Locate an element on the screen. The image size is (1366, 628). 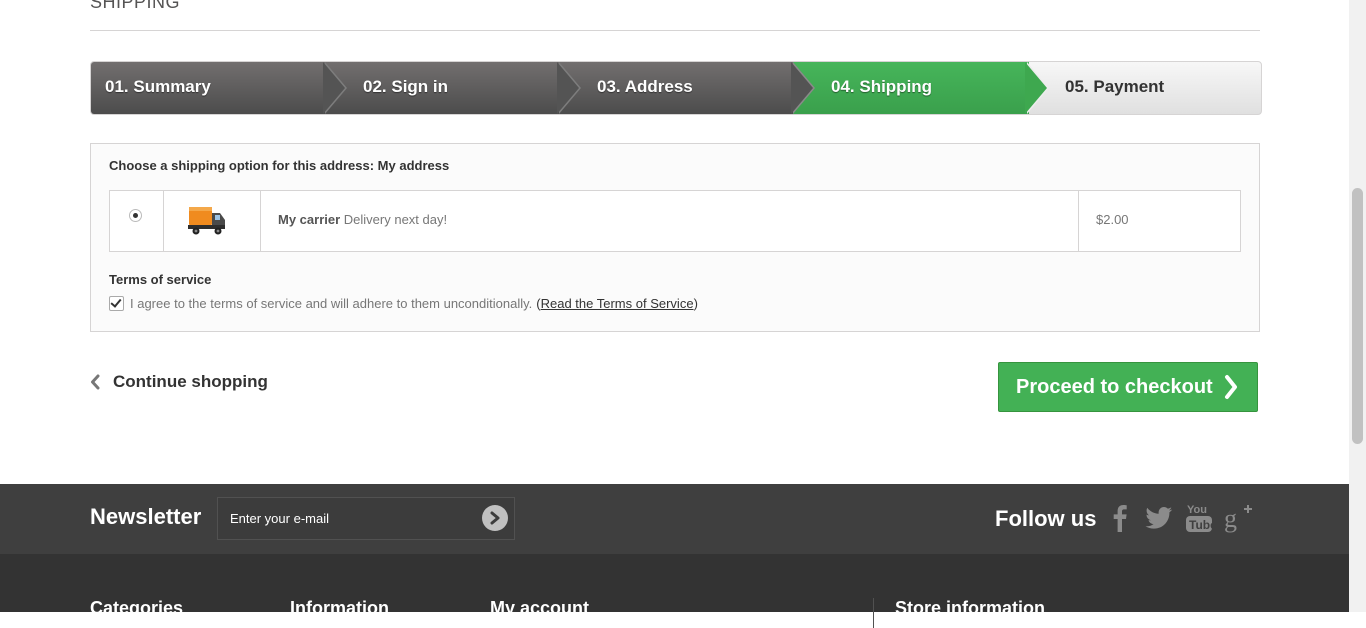
arrow-right-icon is located at coordinates (495, 518).